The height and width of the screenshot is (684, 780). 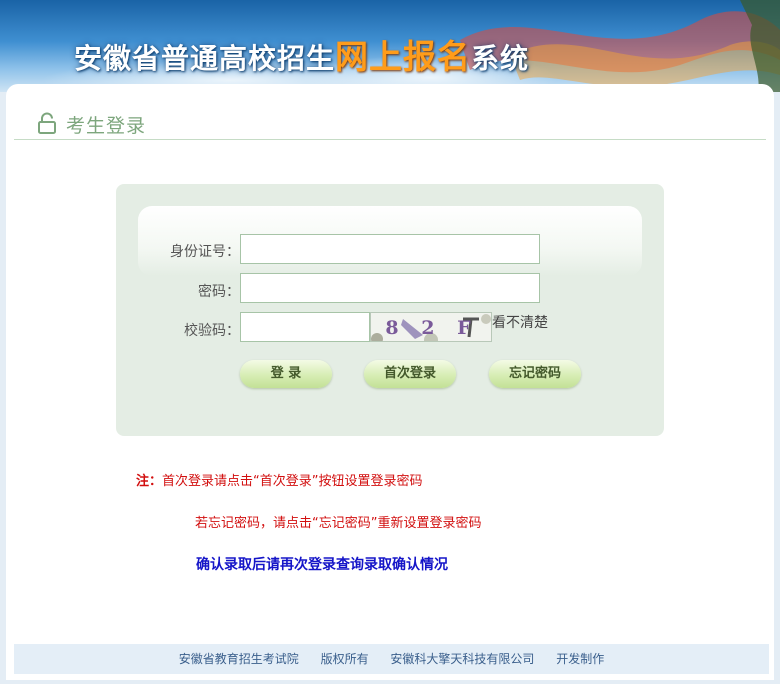 I want to click on footer: 安徽省教育招生考试院 版权所有 安徽科大擎天科技有限公司 开发制作, so click(x=391, y=659).